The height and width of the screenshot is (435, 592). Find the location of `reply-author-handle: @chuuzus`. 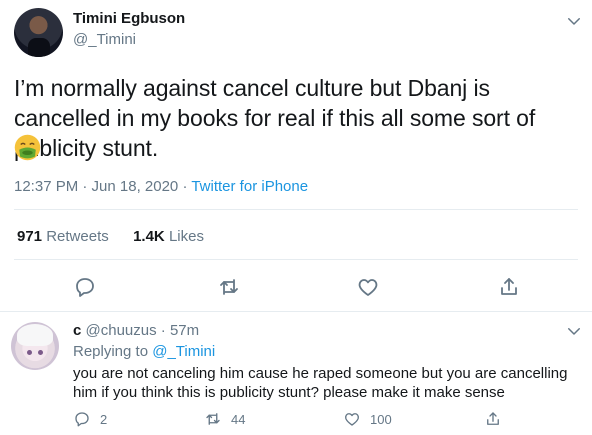

reply-author-handle: @chuuzus is located at coordinates (121, 330).